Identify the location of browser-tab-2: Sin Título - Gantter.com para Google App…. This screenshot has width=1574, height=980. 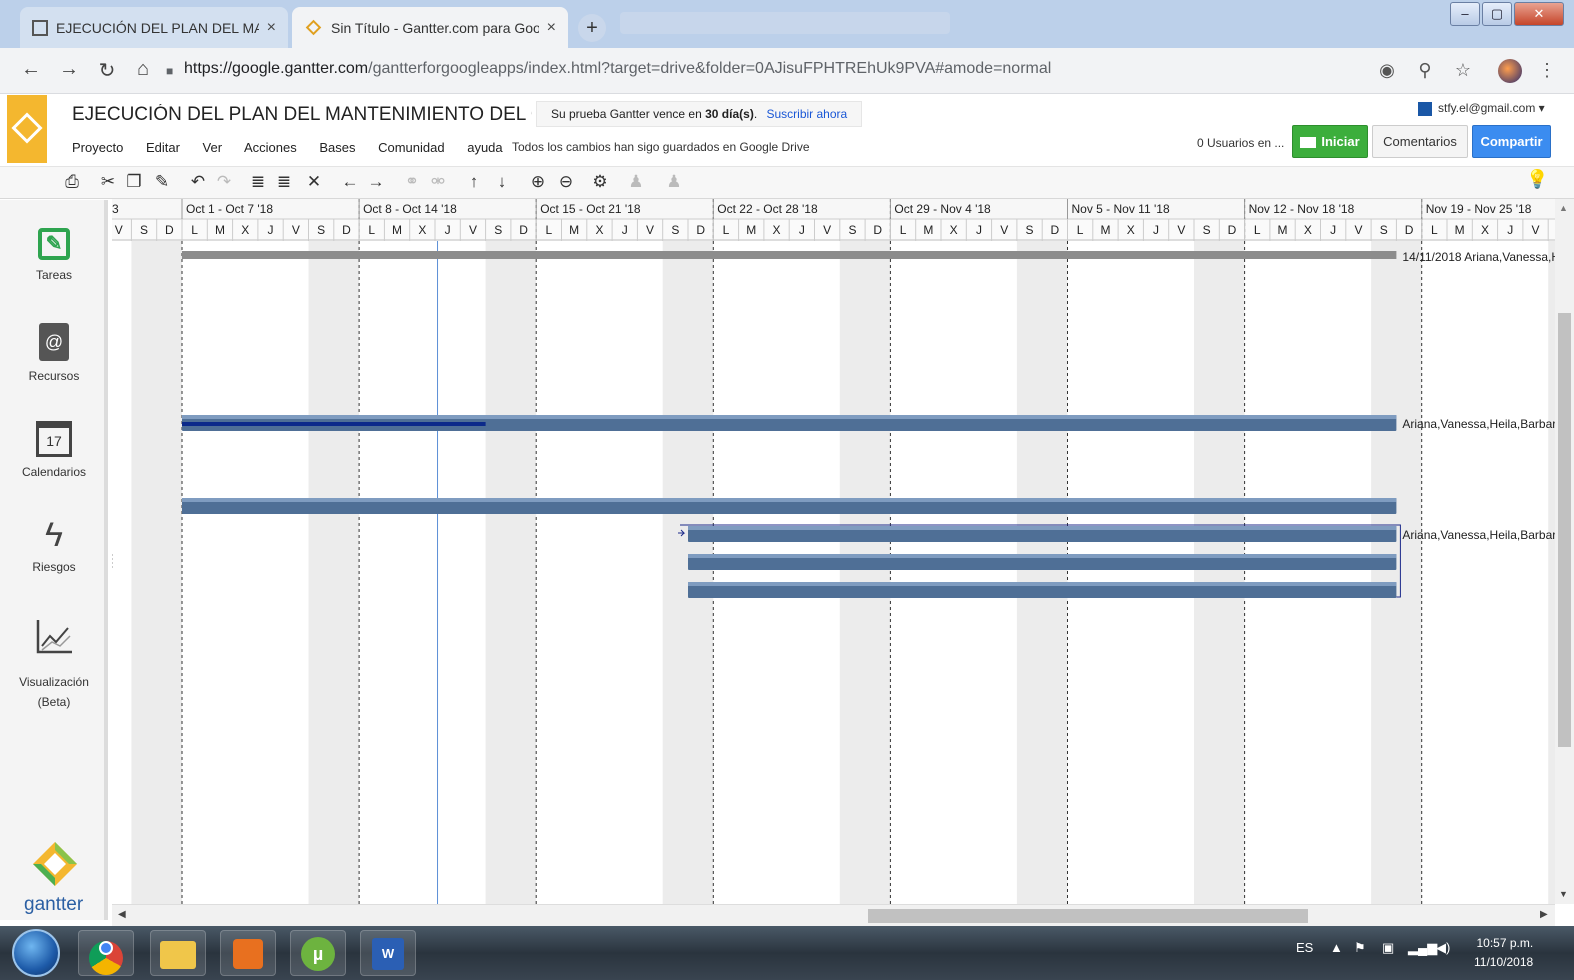
(430, 27).